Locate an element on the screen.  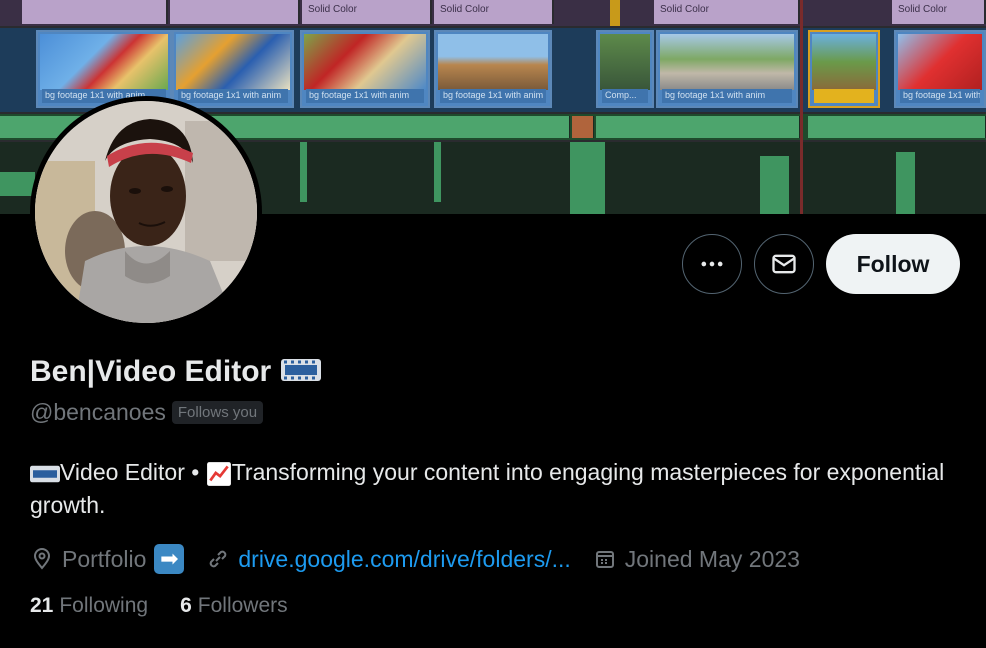
joined-item: Joined May 2023 is located at coordinates (696, 559).